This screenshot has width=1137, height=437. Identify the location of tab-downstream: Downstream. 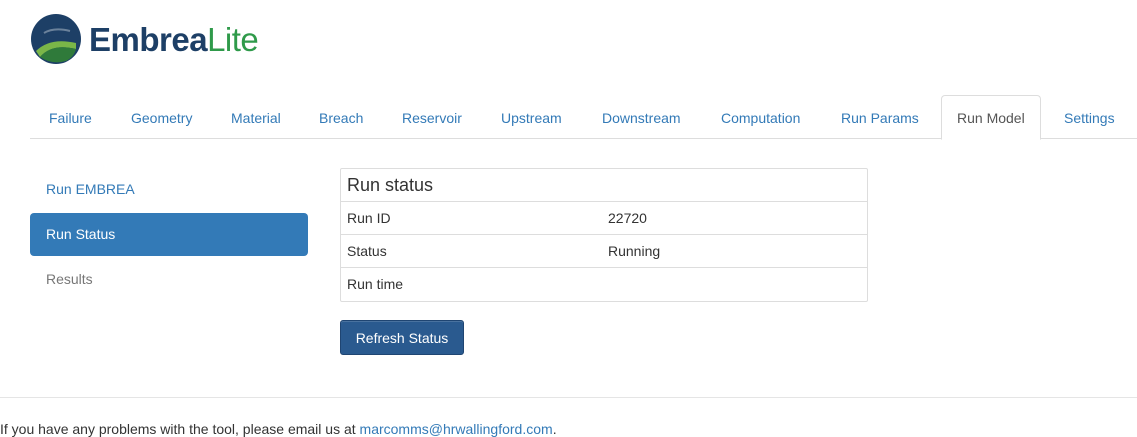
(641, 117).